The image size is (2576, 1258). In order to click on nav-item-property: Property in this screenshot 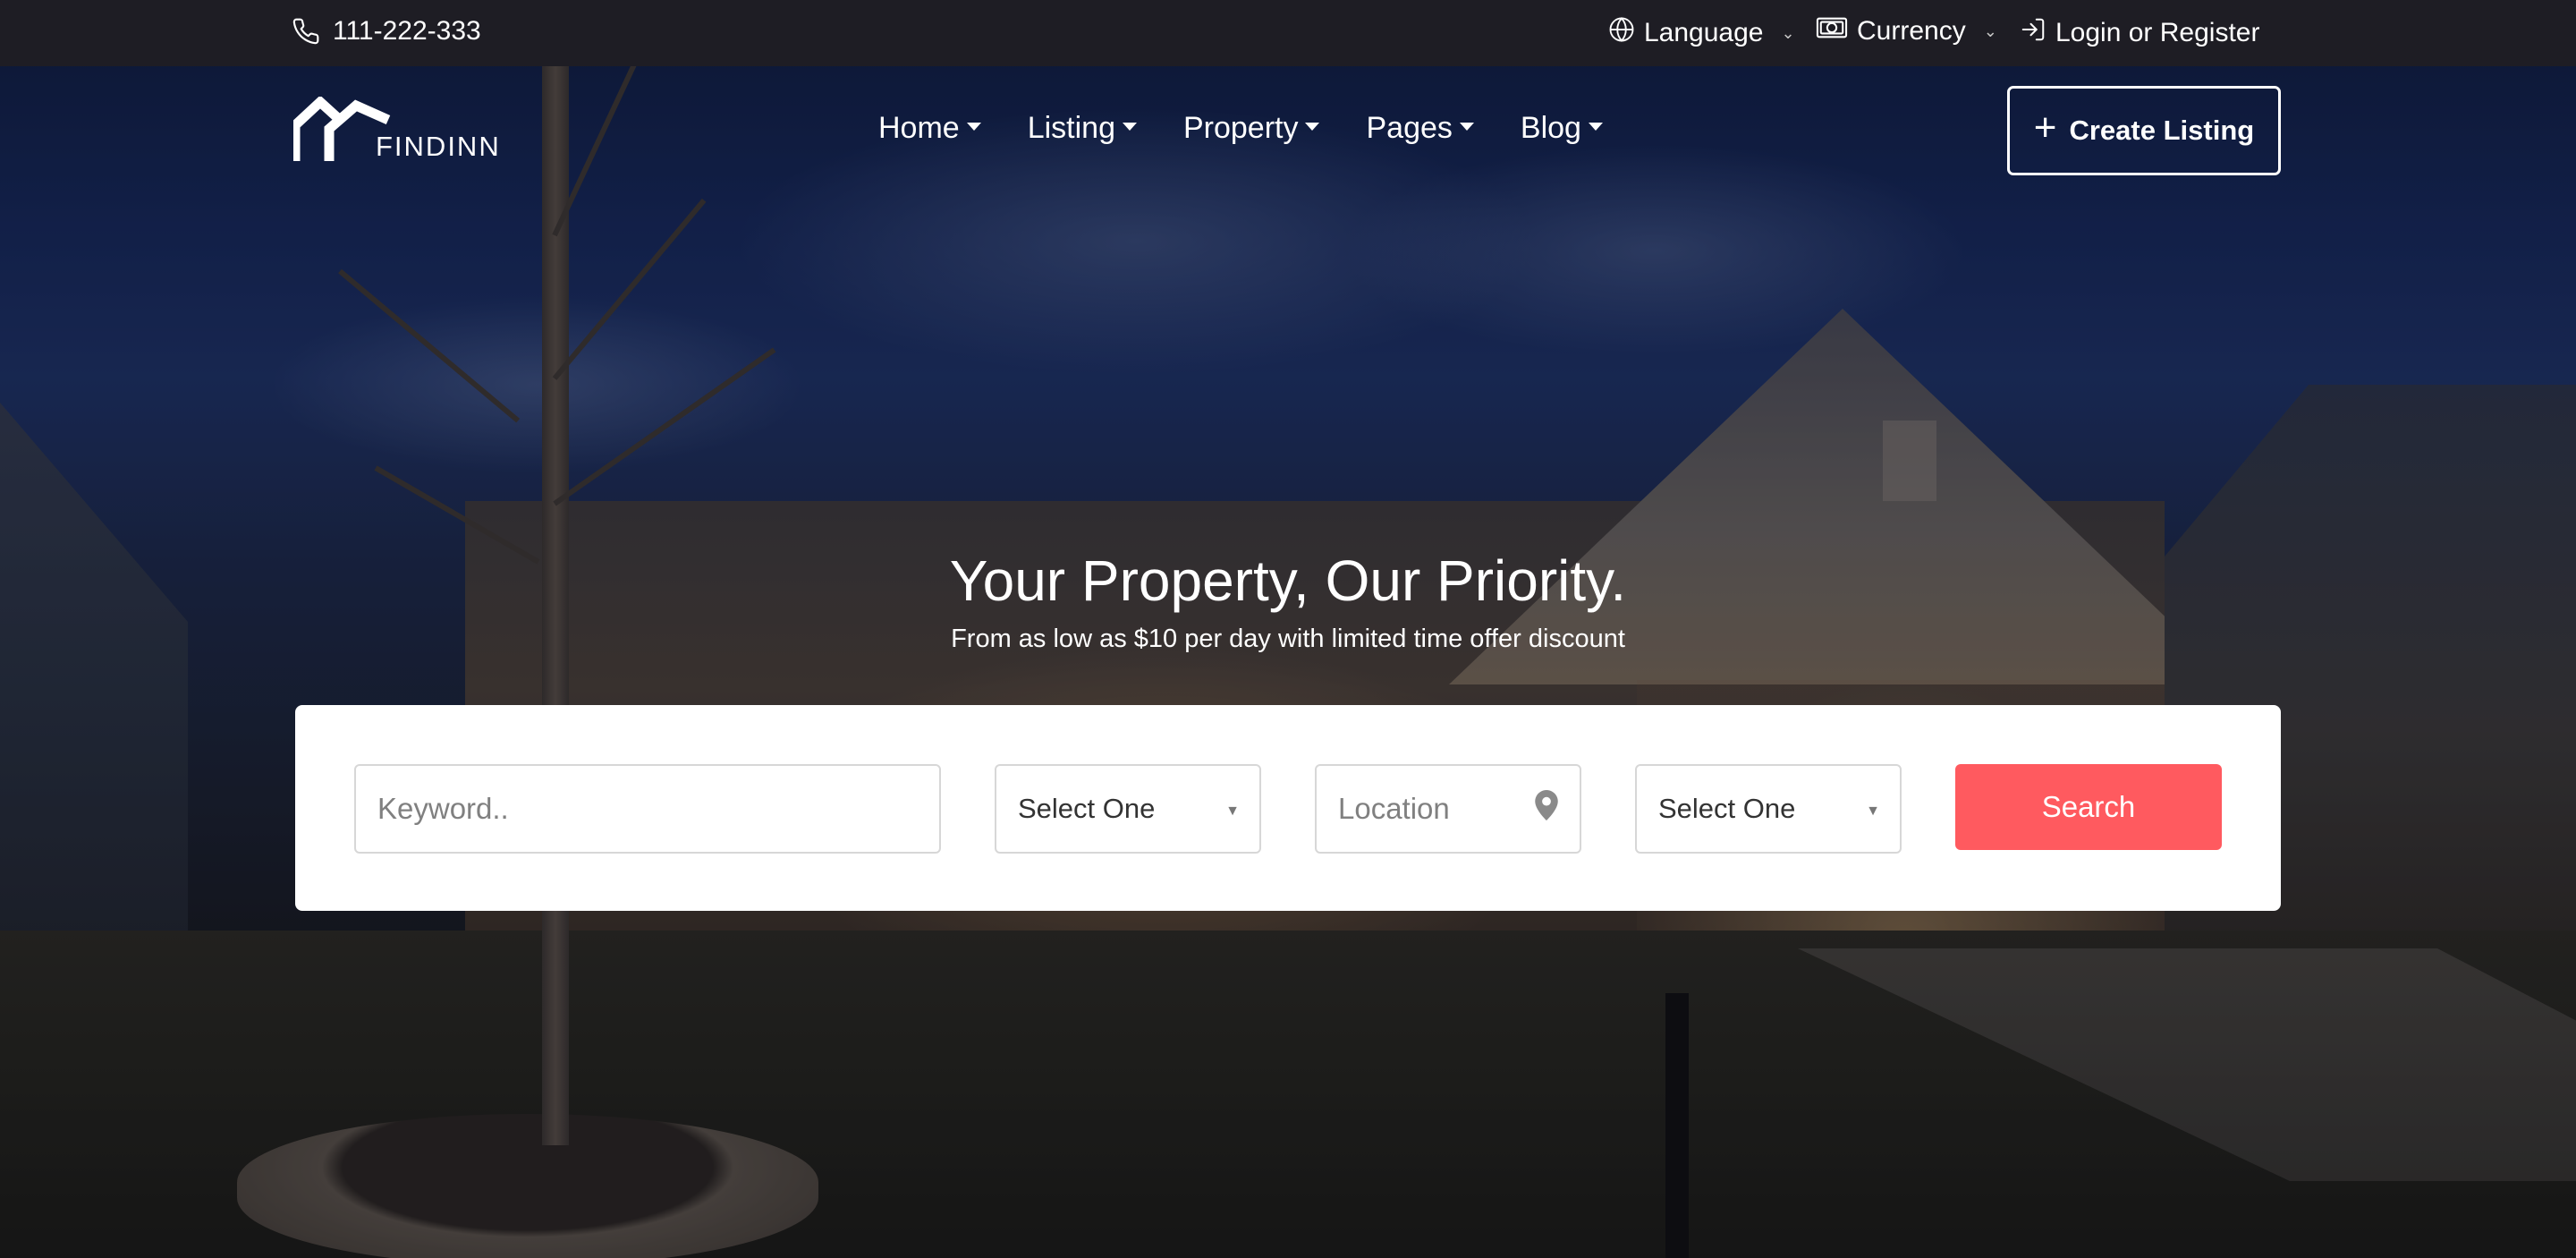, I will do `click(1251, 128)`.